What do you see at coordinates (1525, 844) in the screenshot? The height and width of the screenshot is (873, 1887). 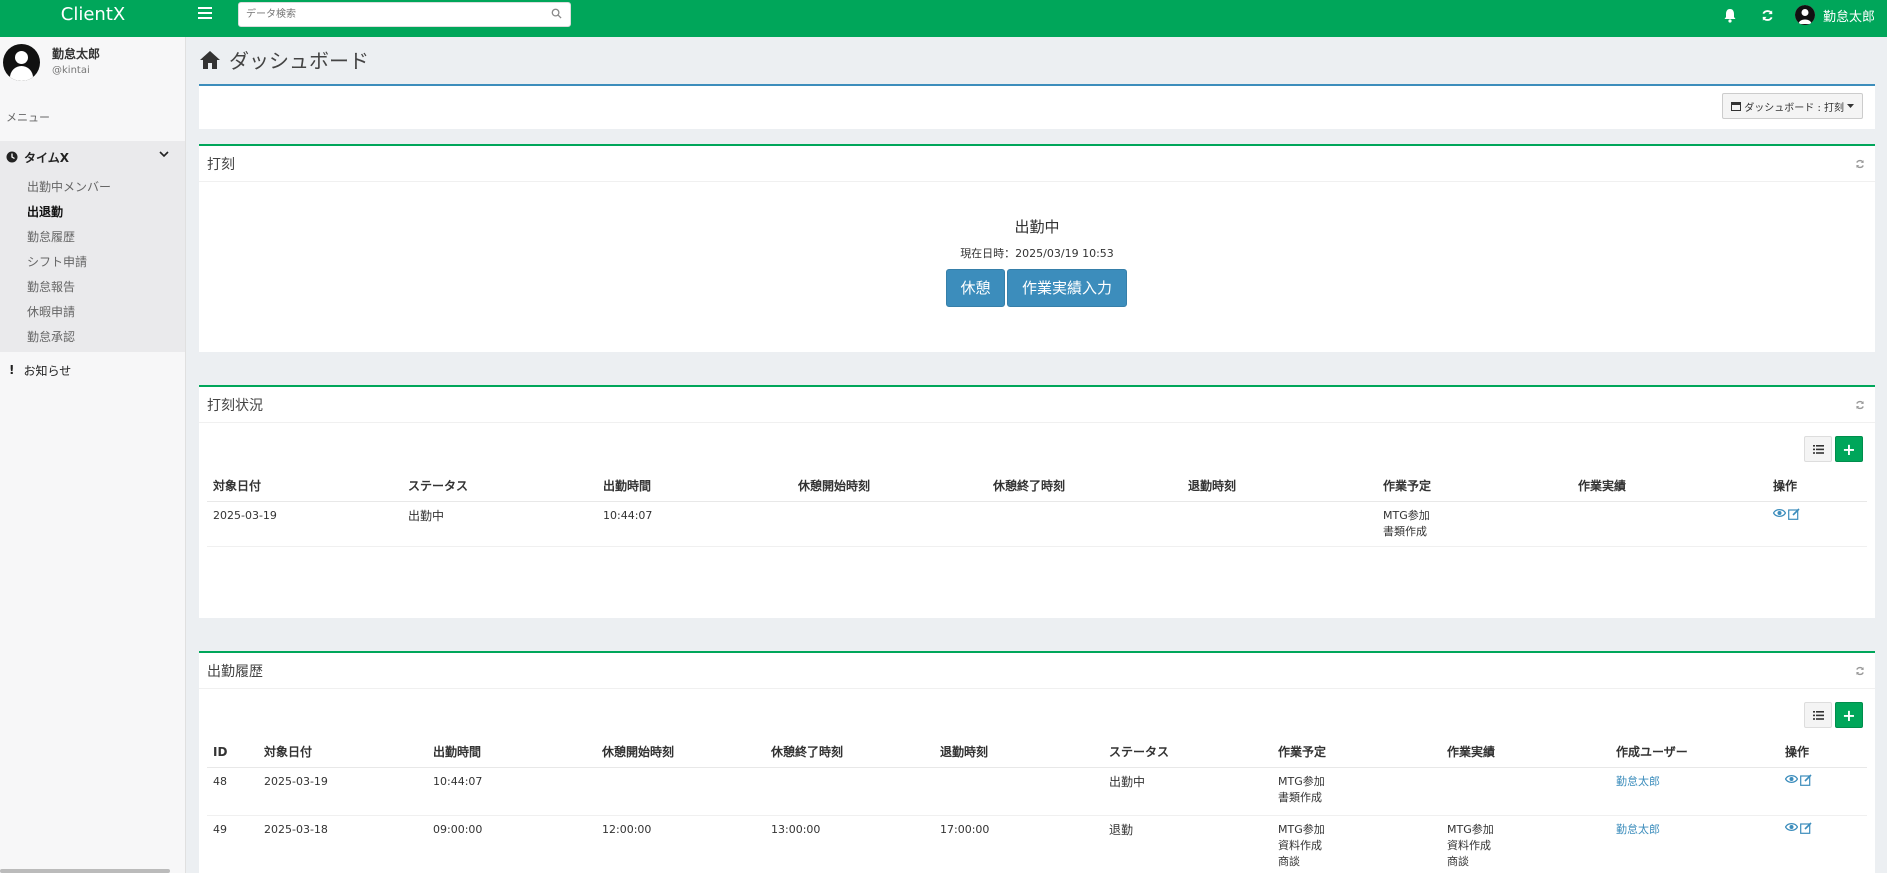 I see `cell-result: MTG参加 資料作成 商談` at bounding box center [1525, 844].